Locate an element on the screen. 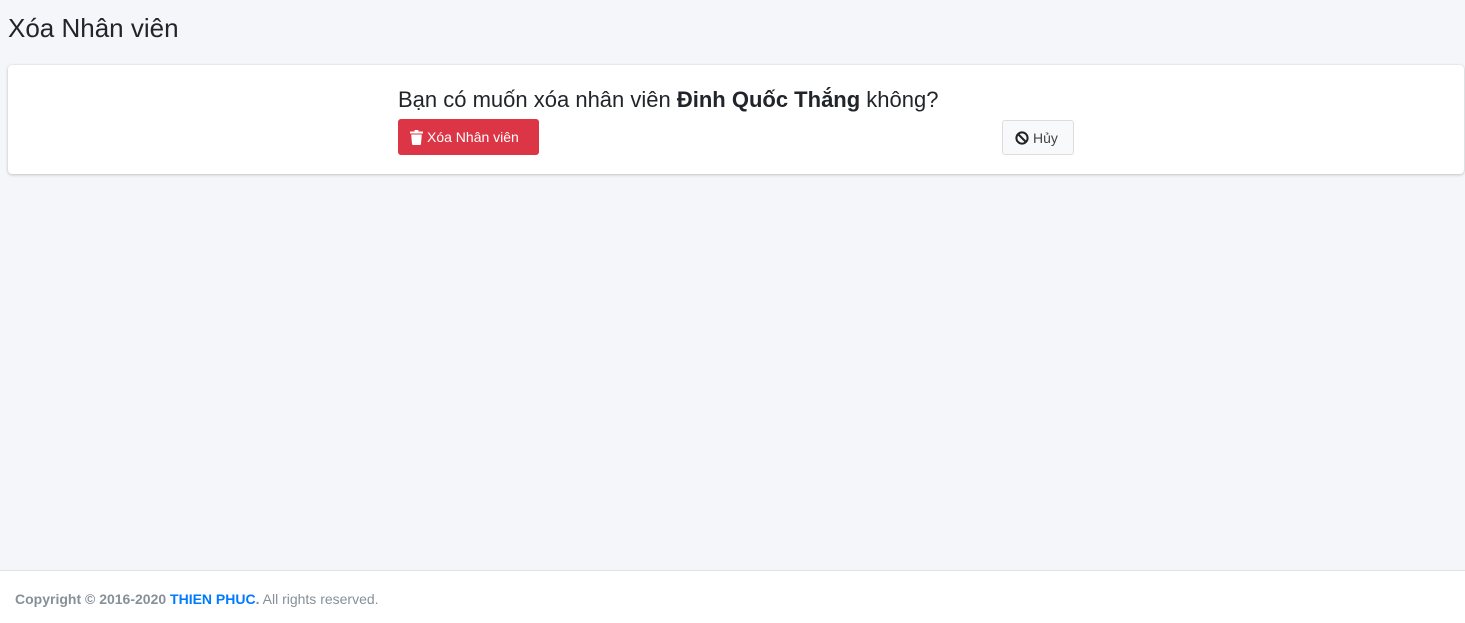  rights-text: All rights reserved. is located at coordinates (319, 599).